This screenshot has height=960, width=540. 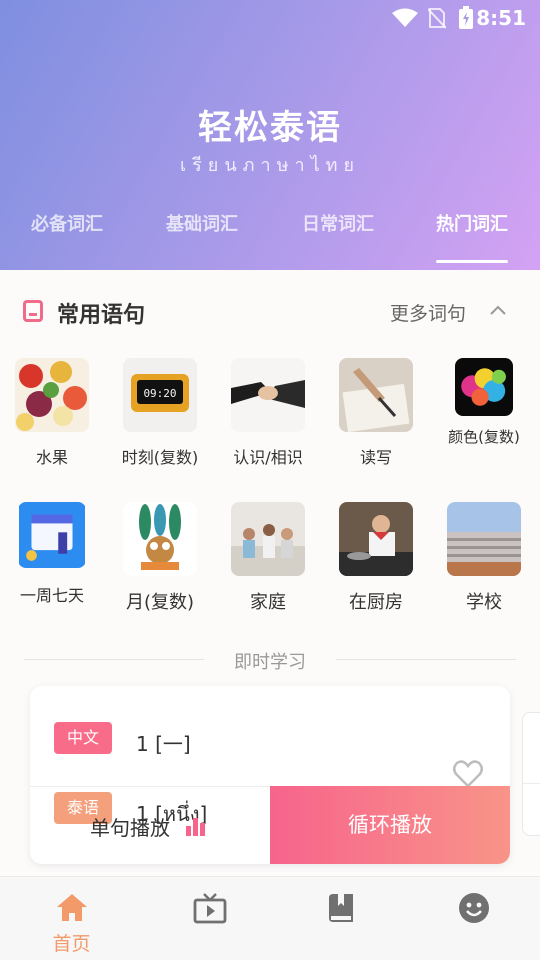 I want to click on profile-icon, so click(x=473, y=908).